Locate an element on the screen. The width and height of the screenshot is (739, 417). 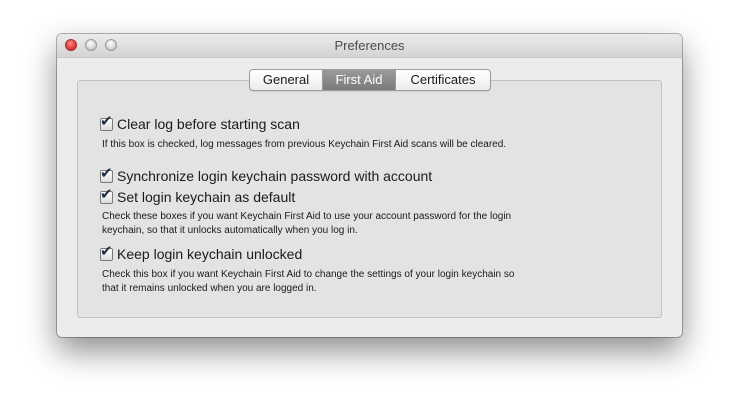
set-default-label: Set login keychain as default is located at coordinates (206, 197).